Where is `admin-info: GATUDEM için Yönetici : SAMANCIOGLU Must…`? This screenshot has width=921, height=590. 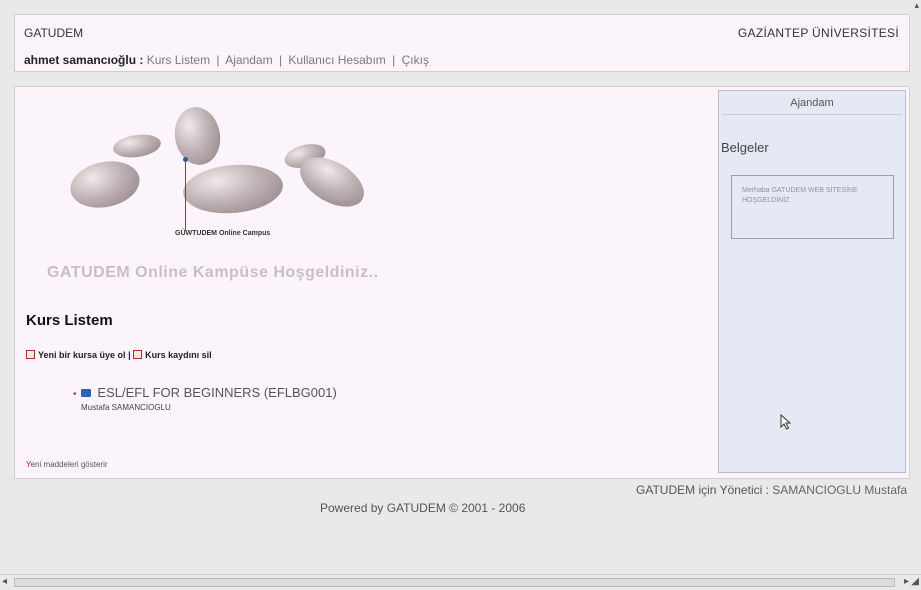
admin-info: GATUDEM için Yönetici : SAMANCIOGLU Must… is located at coordinates (771, 490).